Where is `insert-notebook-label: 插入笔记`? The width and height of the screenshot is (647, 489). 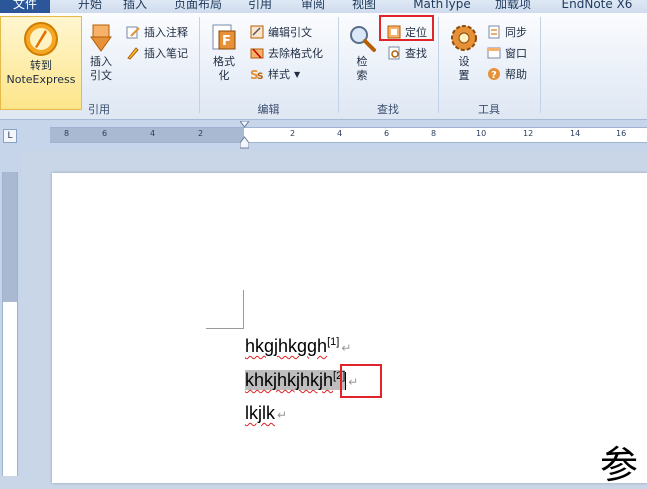
insert-notebook-label: 插入笔记 is located at coordinates (166, 53).